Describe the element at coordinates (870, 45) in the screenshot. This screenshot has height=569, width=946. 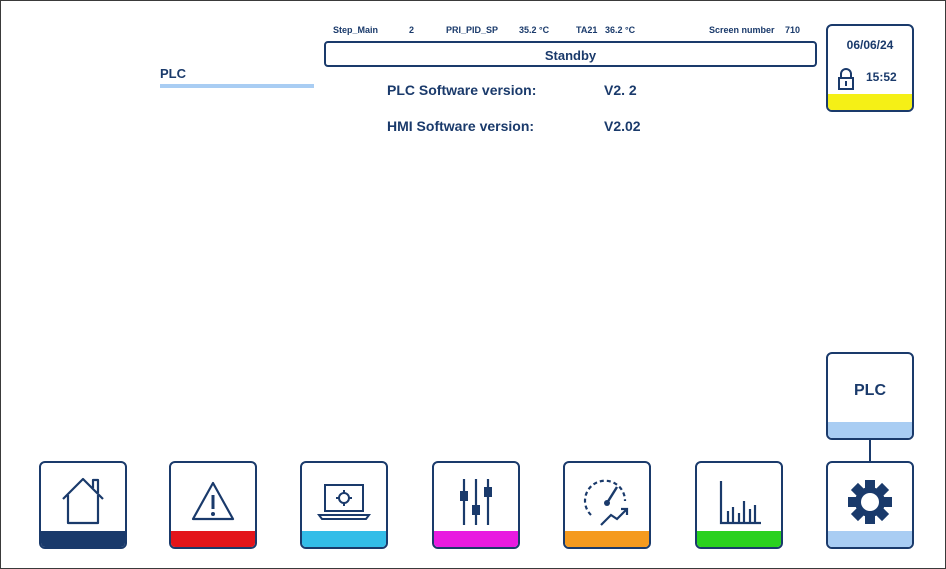
I see `date-display: 06/06/24` at that location.